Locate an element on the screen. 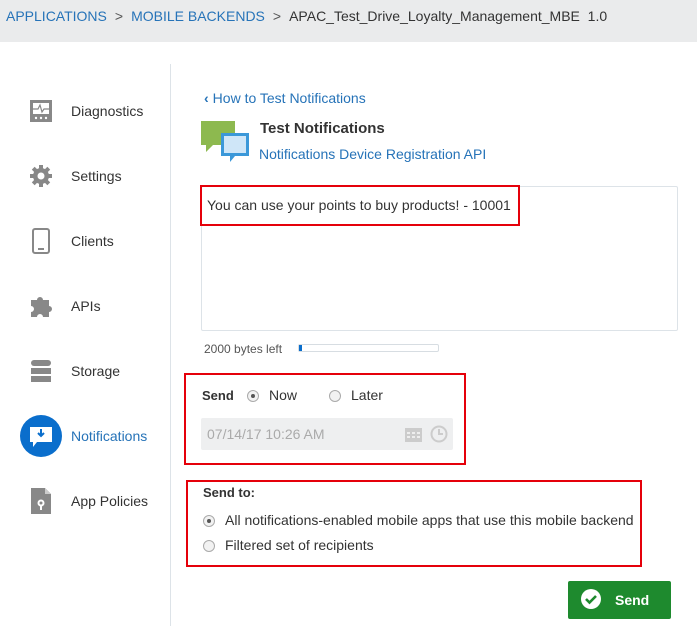 Image resolution: width=697 pixels, height=626 pixels. puzzle-icon is located at coordinates (41, 306).